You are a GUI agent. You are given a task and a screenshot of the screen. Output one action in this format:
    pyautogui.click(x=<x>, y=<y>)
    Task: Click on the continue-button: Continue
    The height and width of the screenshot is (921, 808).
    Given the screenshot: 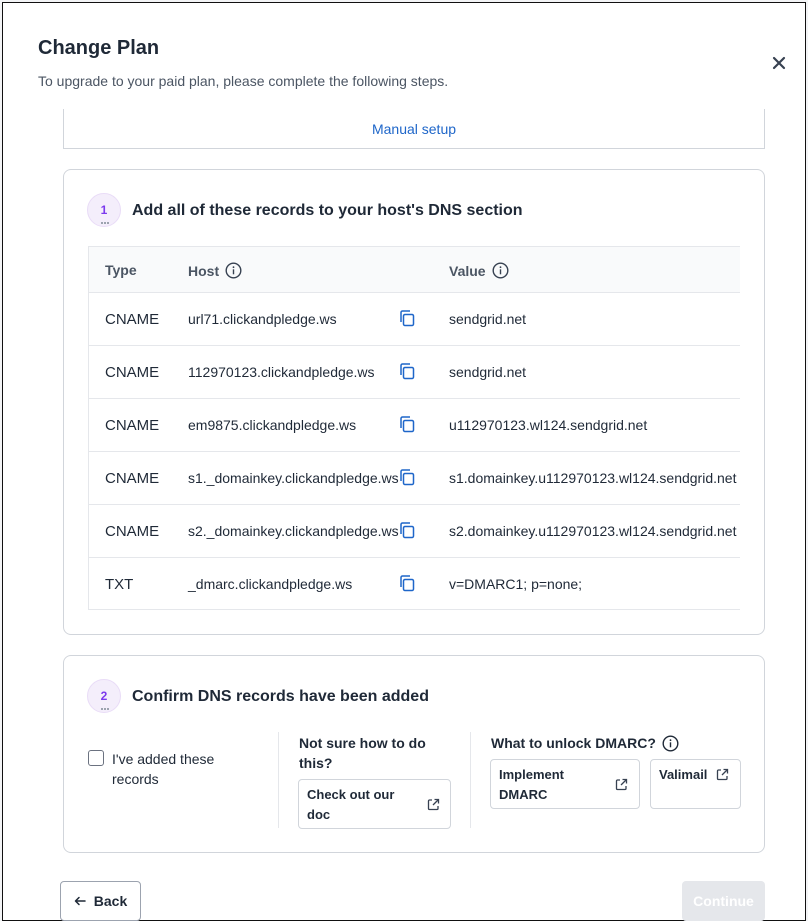 What is the action you would take?
    pyautogui.click(x=723, y=901)
    